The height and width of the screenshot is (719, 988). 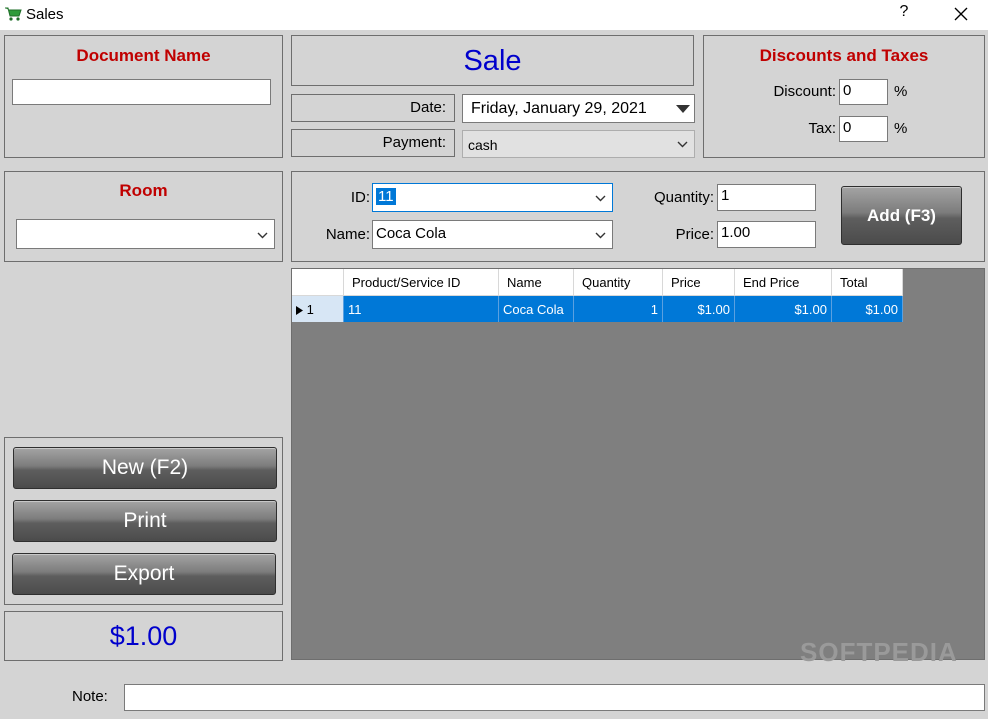 I want to click on add-button: Add (F3), so click(x=901, y=215).